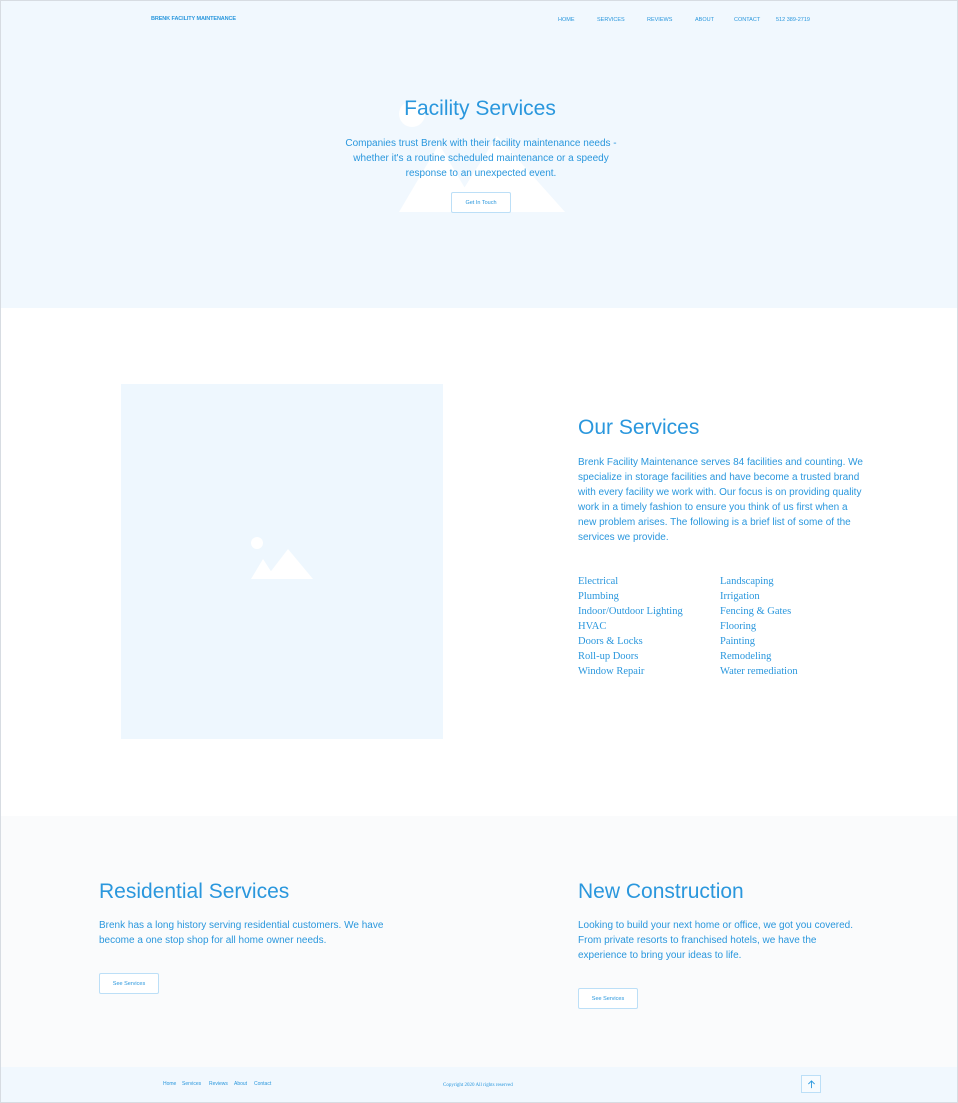 Image resolution: width=958 pixels, height=1103 pixels. Describe the element at coordinates (704, 20) in the screenshot. I see `nav-about: ABOUT` at that location.